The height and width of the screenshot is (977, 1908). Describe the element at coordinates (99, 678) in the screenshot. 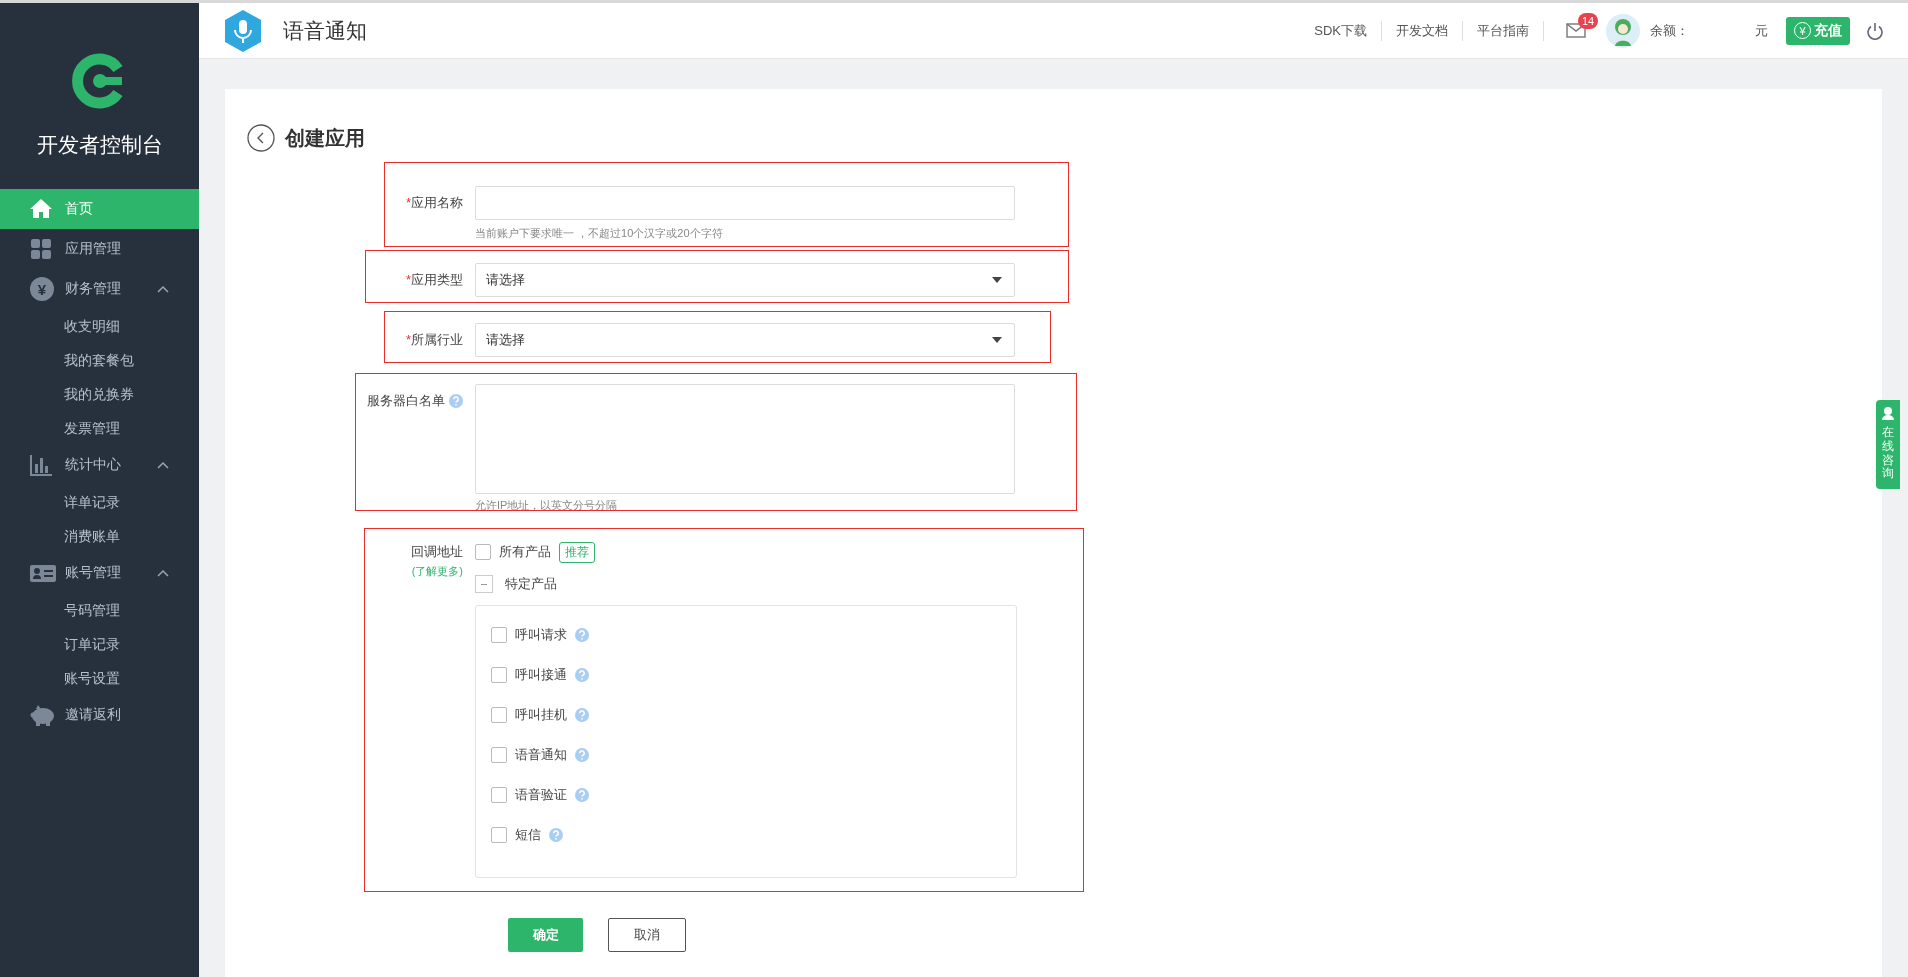

I see `sidebar-subitem: 账号设置` at that location.